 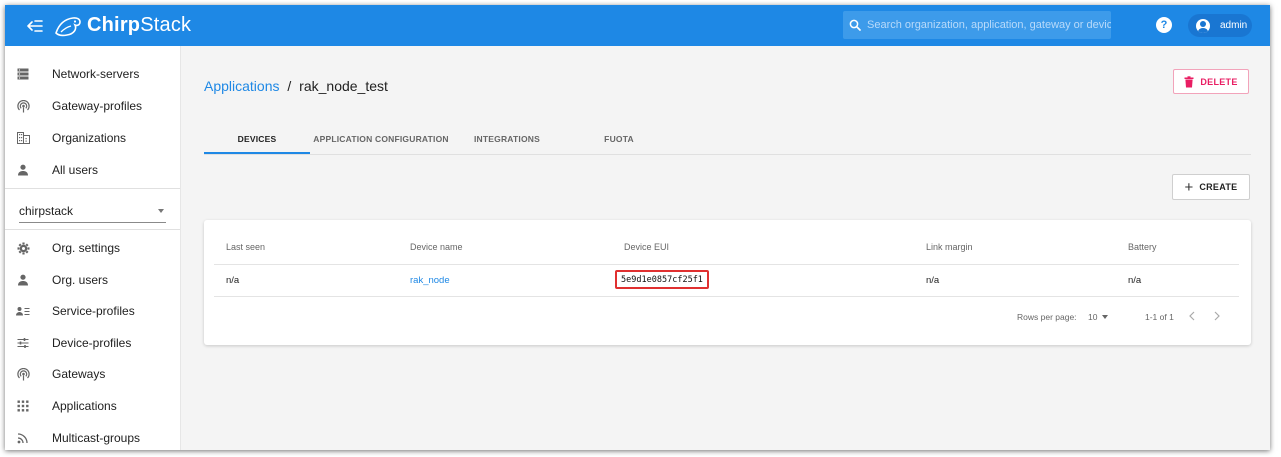 I want to click on previous-page-button, so click(x=1192, y=316).